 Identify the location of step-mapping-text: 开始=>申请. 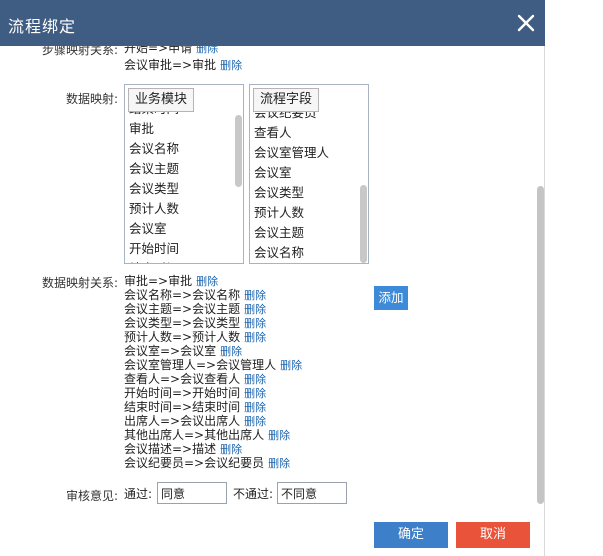
(158, 50).